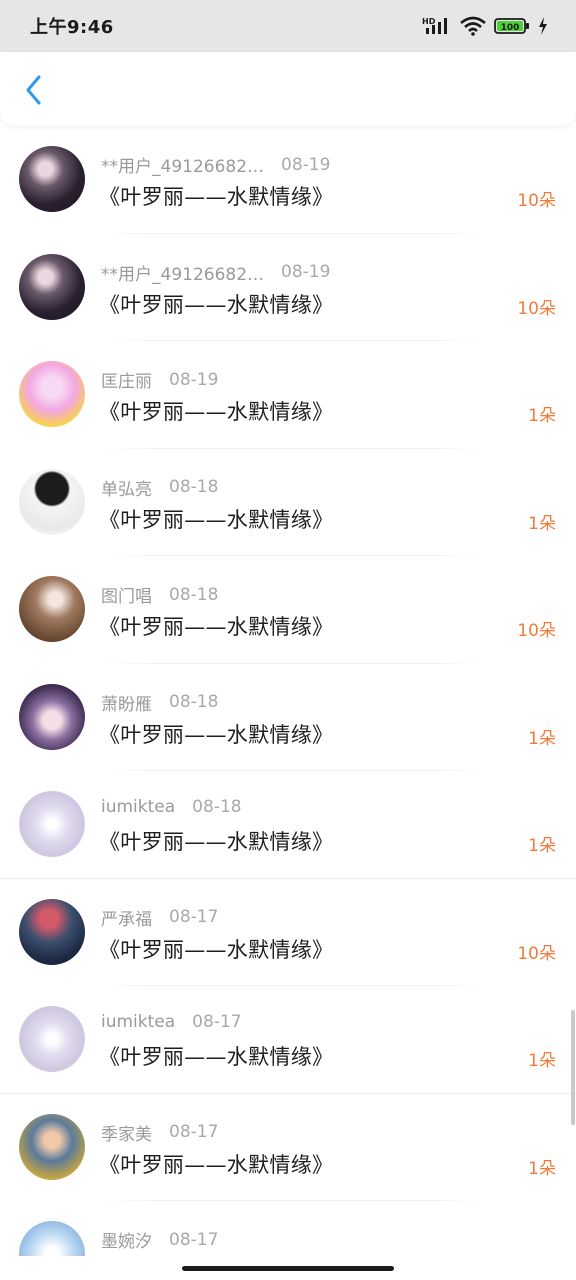  Describe the element at coordinates (126, 1132) in the screenshot. I see `user-name: 季家美` at that location.